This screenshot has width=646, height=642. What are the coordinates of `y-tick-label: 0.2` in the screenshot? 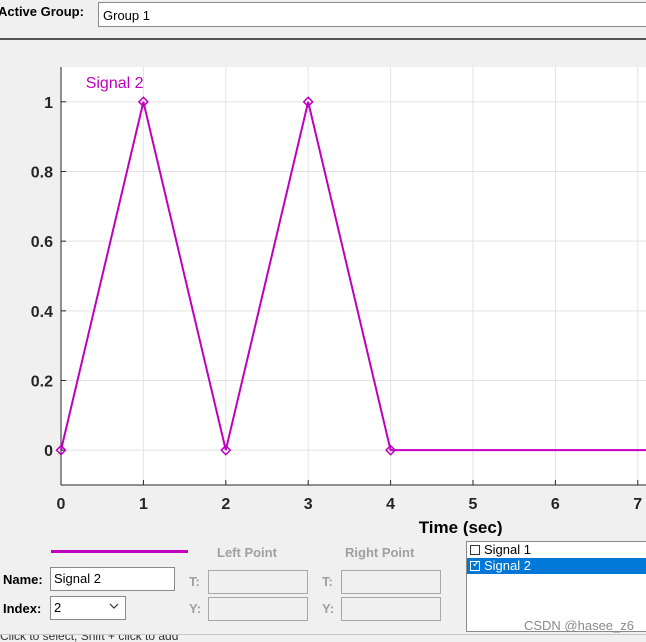 It's located at (42, 382).